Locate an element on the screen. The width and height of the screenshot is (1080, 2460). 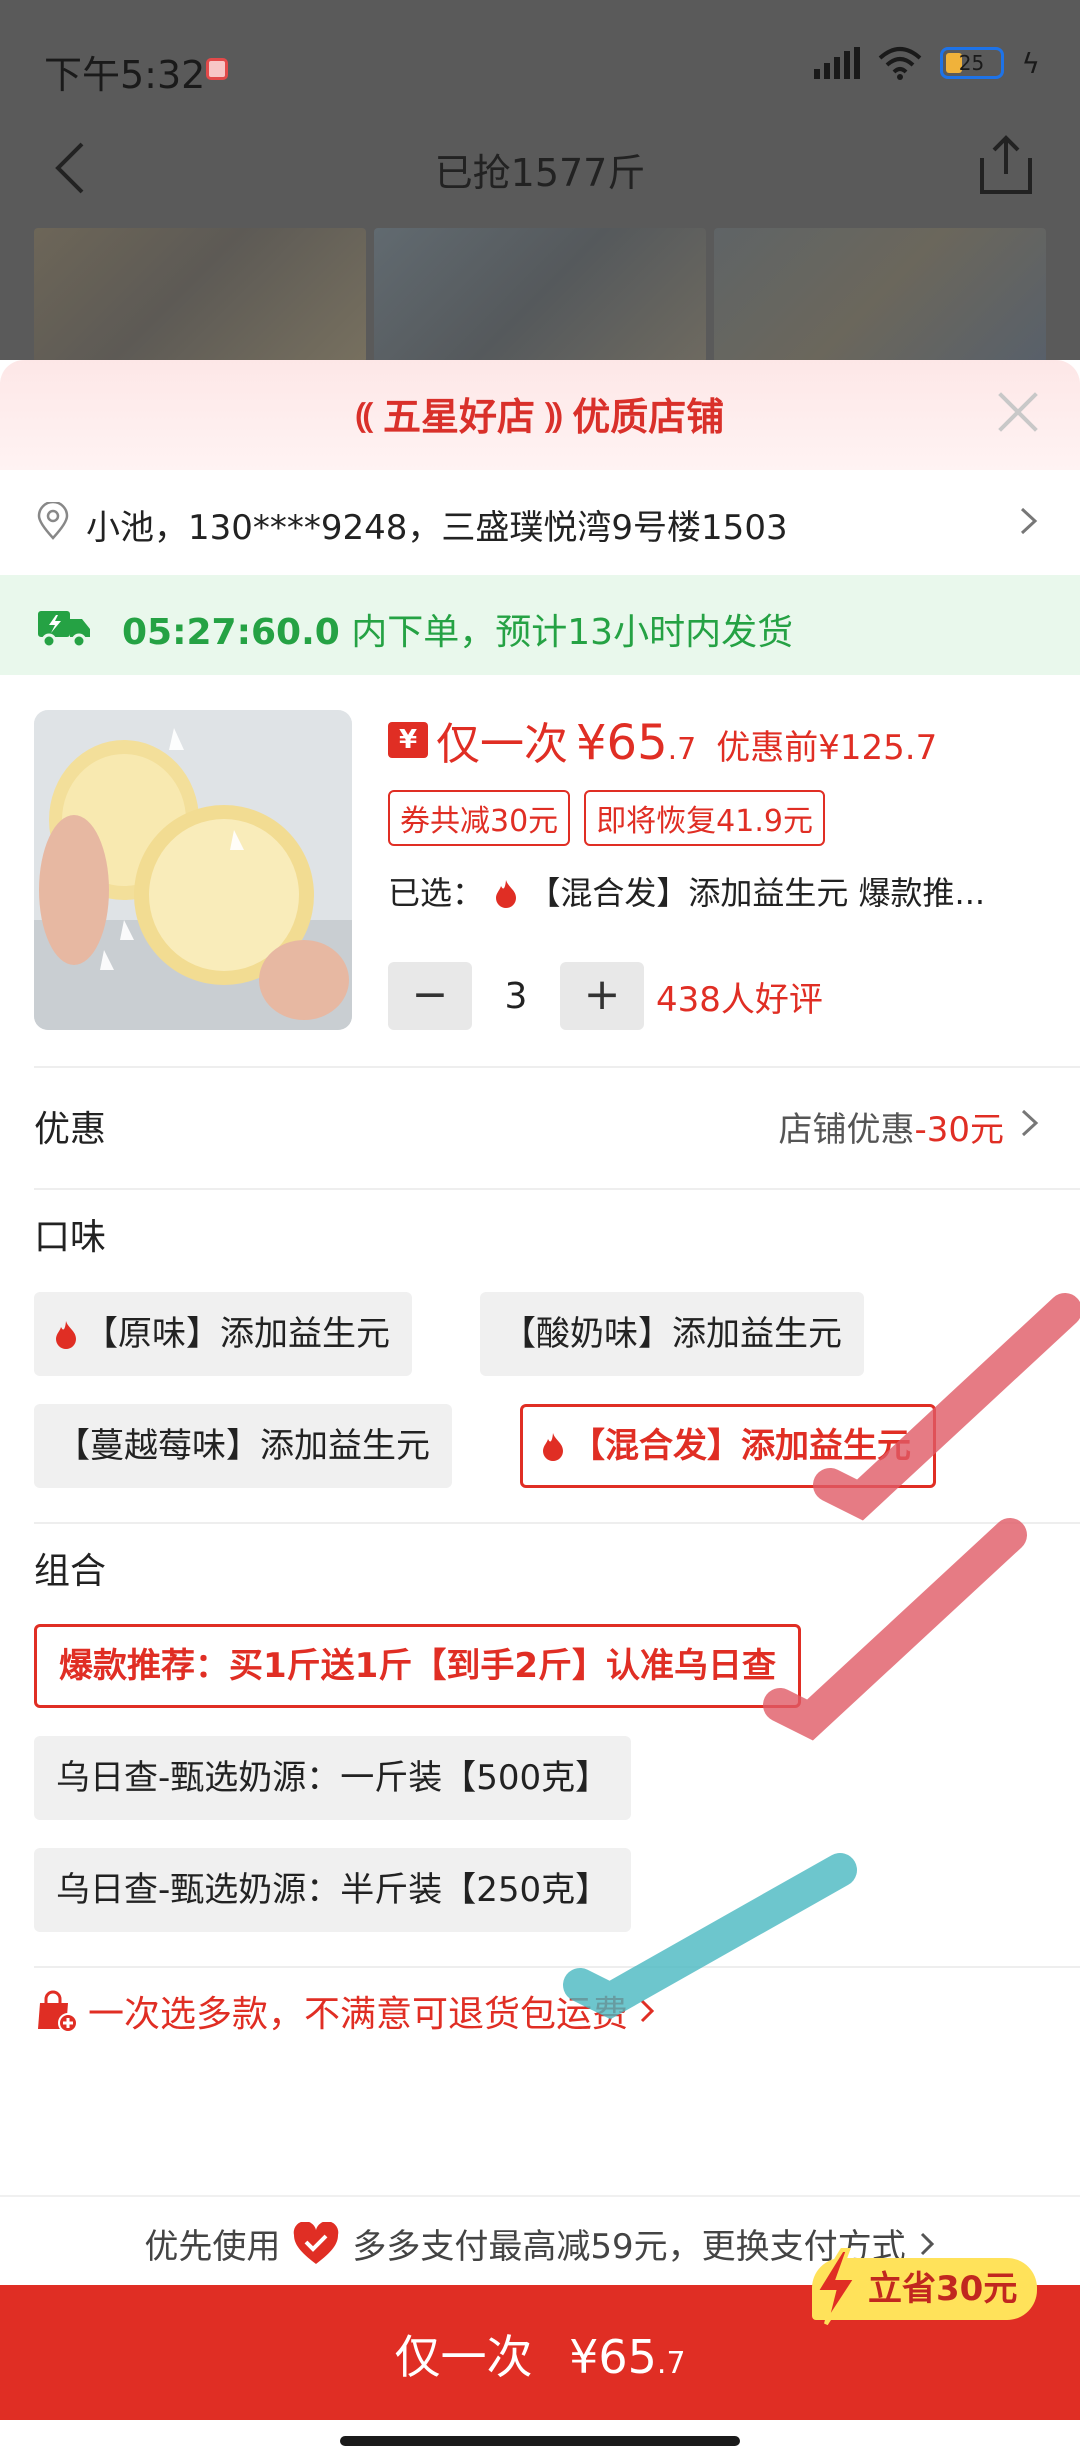
shipping-text: 内下单，预计13小时内发货 is located at coordinates (566, 632).